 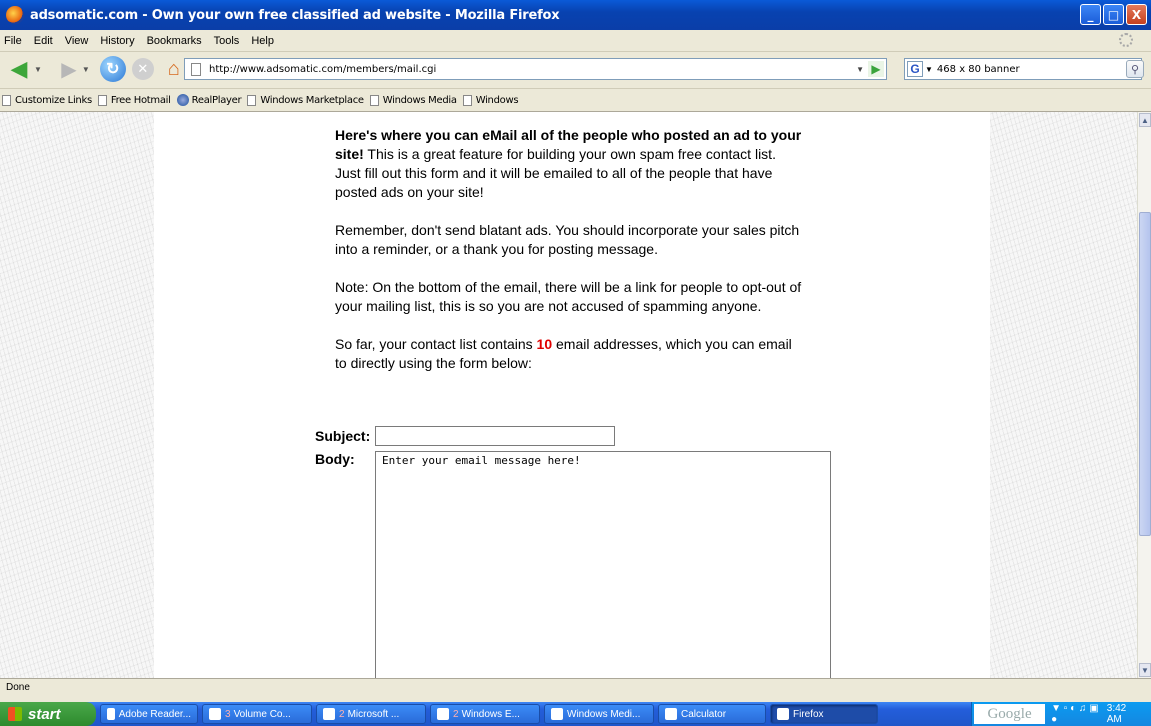 What do you see at coordinates (1116, 714) in the screenshot?
I see `clock: 3:42 AM` at bounding box center [1116, 714].